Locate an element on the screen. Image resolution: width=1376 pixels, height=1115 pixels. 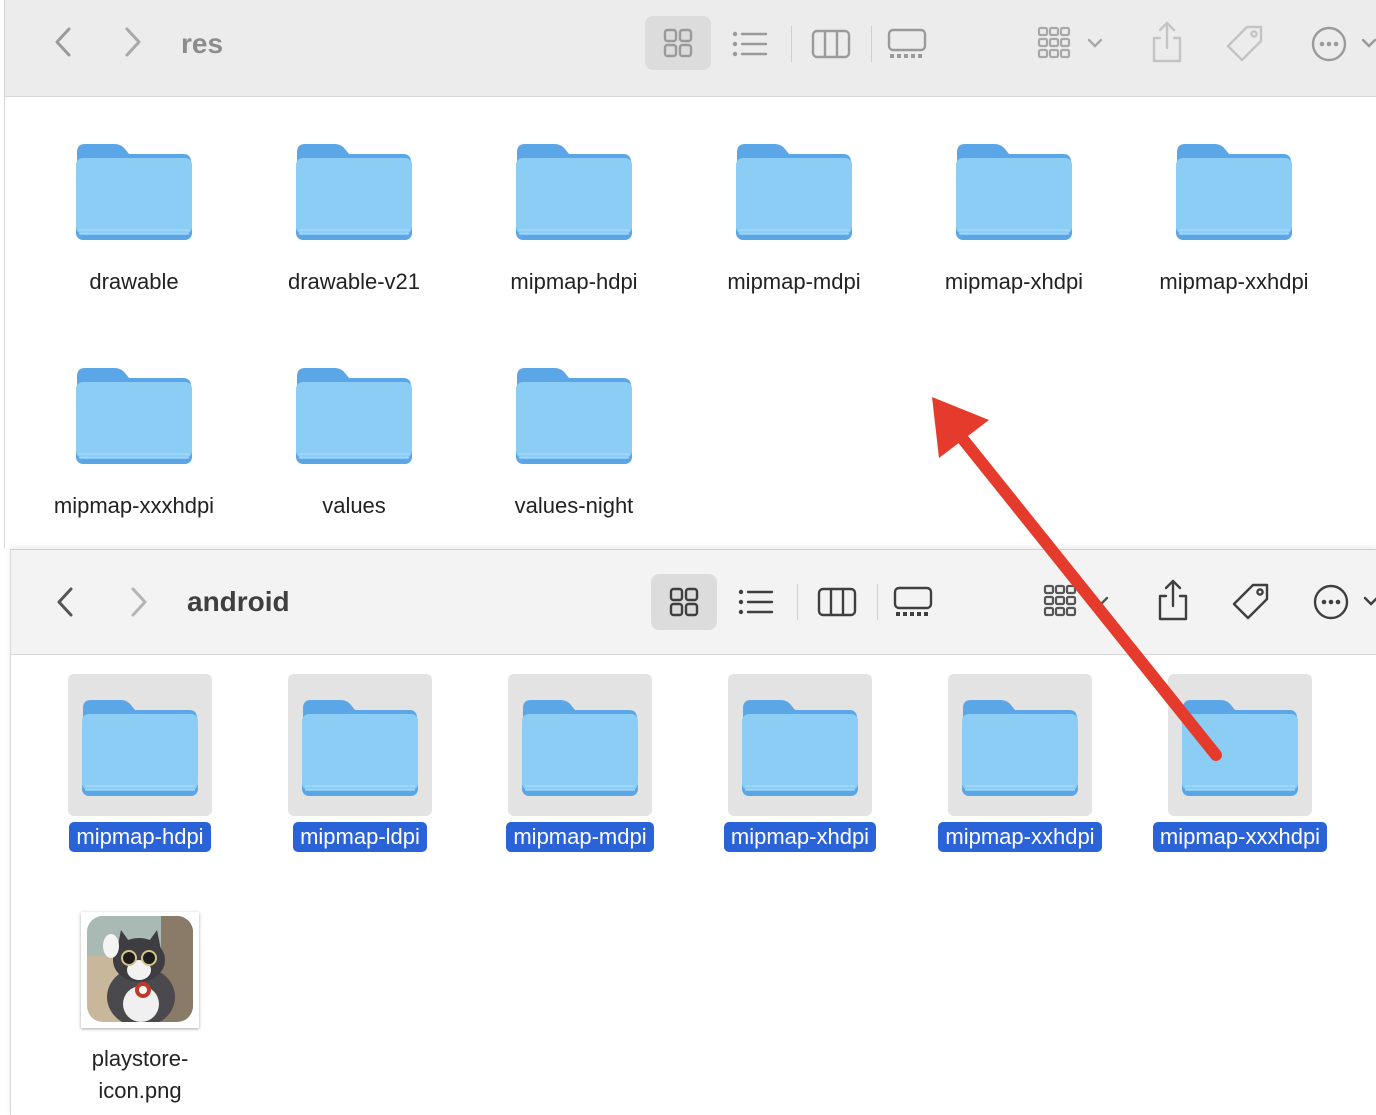
toolbar: res is located at coordinates (690, 48).